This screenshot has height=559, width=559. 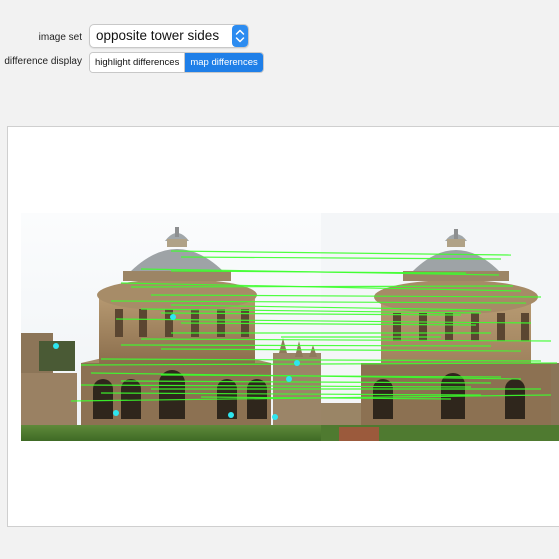 I want to click on difference-display-toggle: highlight differences map differences, so click(x=176, y=62).